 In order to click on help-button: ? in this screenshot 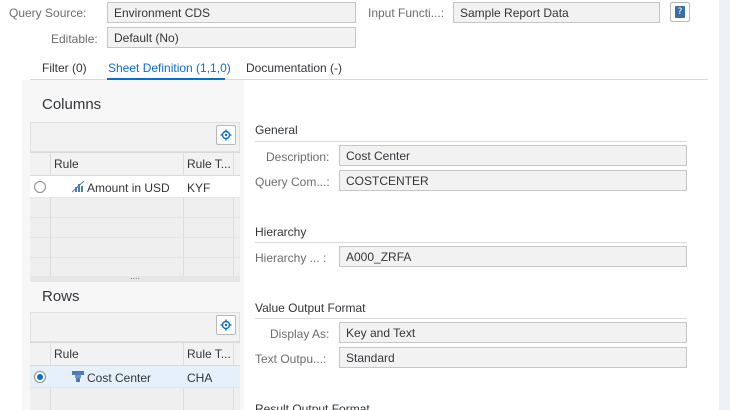, I will do `click(680, 12)`.